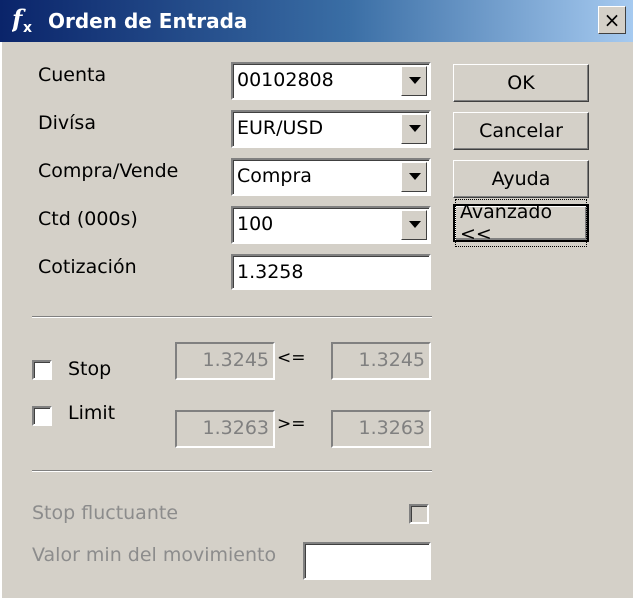  Describe the element at coordinates (291, 358) in the screenshot. I see `stop-operator: <=` at that location.